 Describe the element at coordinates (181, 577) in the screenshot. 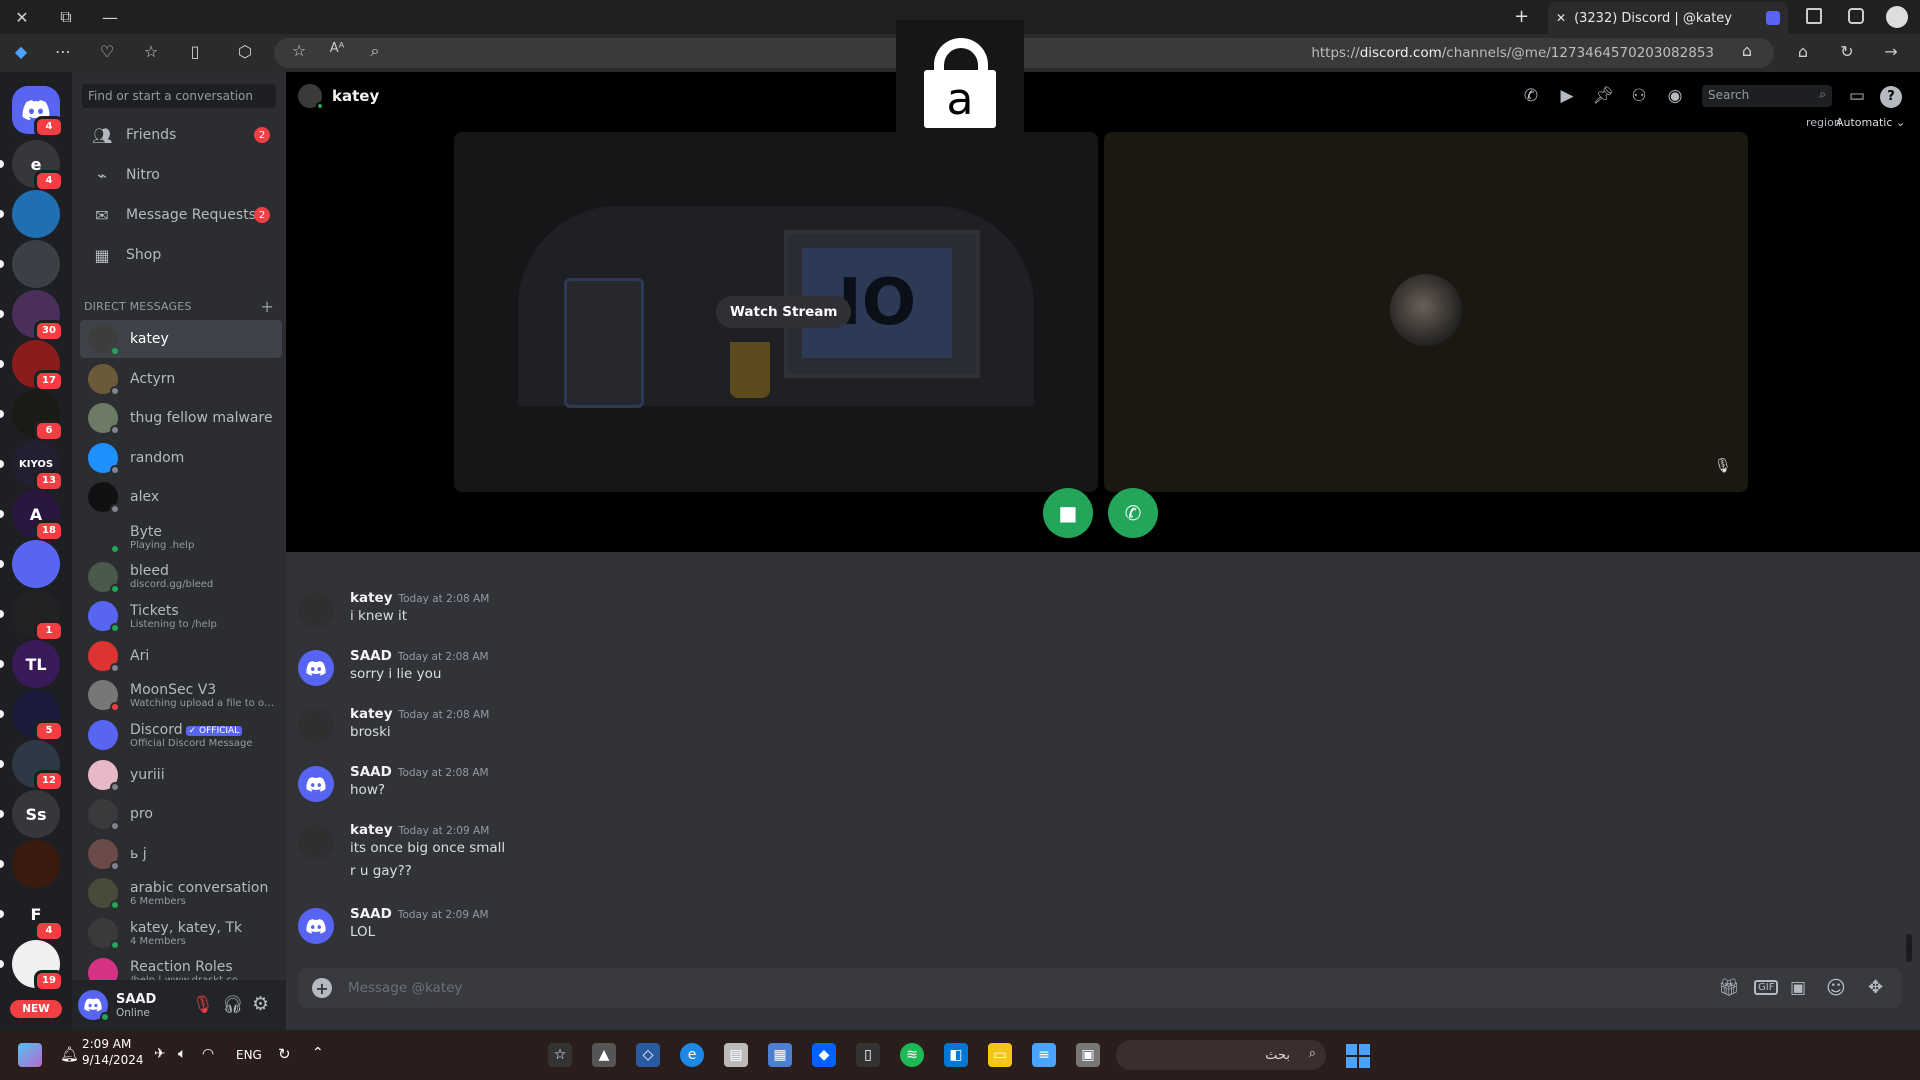

I see `dm-item: bleed discord.gg/bleed` at that location.